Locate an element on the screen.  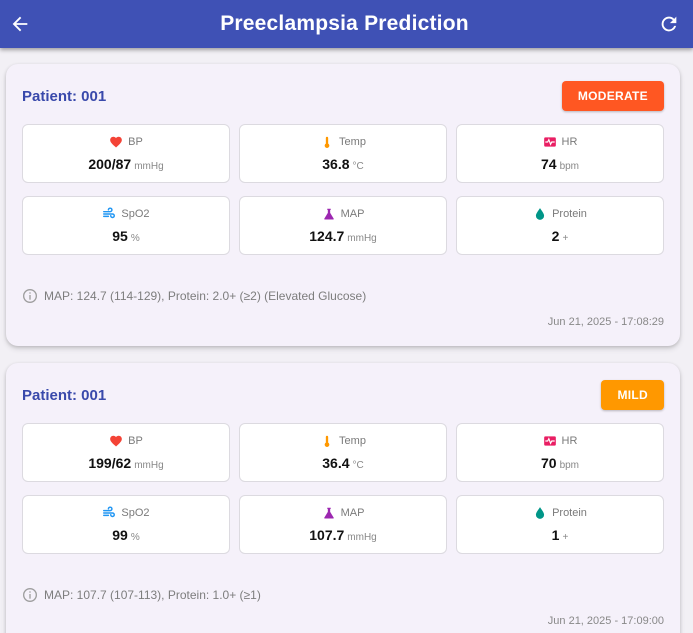
risk-badge: MODERATE is located at coordinates (612, 96).